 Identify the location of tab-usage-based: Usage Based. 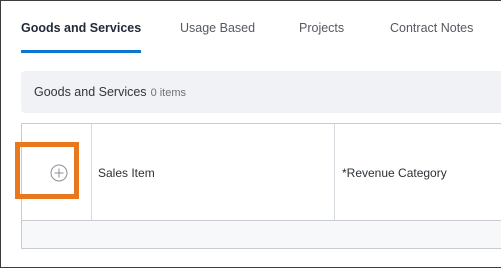
(217, 28).